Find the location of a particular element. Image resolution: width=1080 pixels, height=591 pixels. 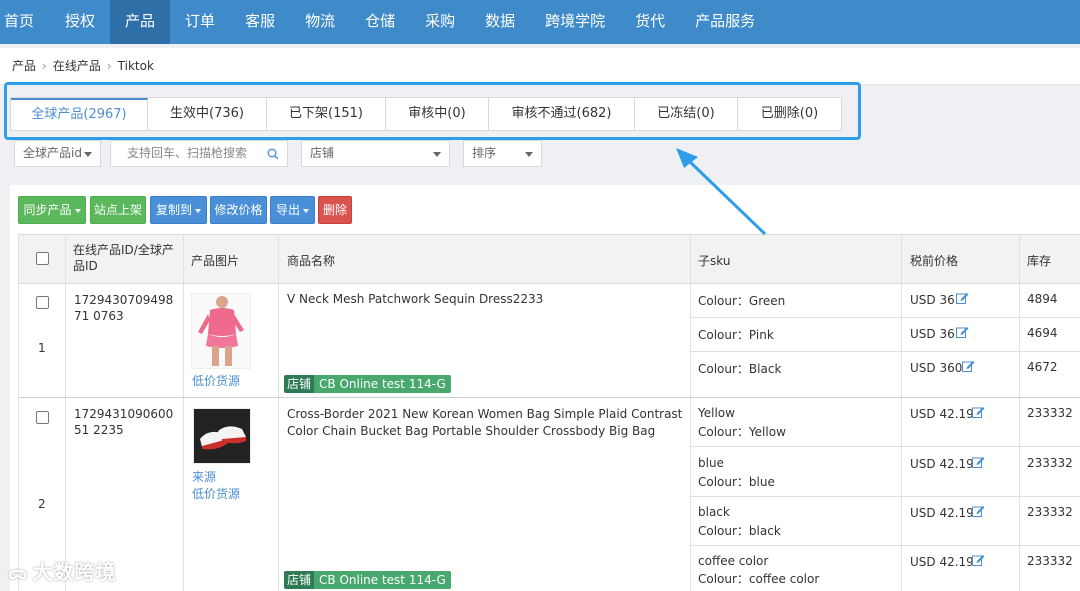

breadcrumb-online-products: 在线产品 is located at coordinates (77, 66).